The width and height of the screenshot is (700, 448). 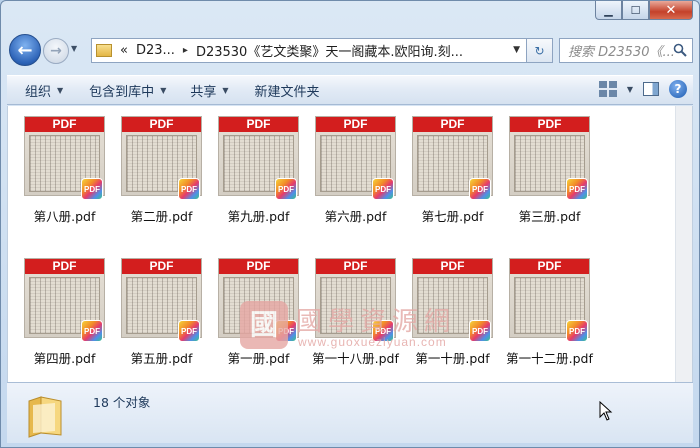 What do you see at coordinates (64, 358) in the screenshot?
I see `file-name: 第四册.pdf` at bounding box center [64, 358].